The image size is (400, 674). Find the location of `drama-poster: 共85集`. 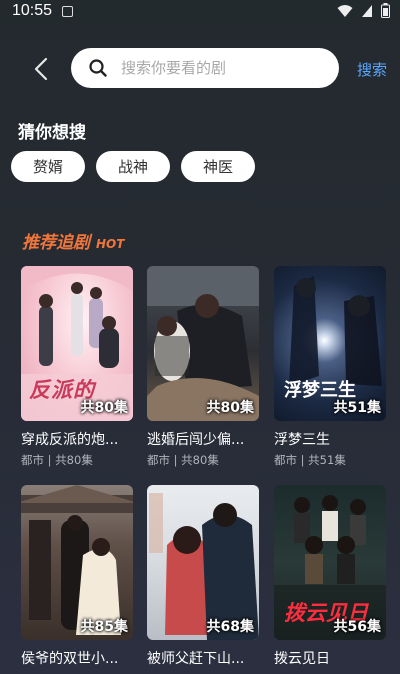

drama-poster: 共85集 is located at coordinates (77, 562).